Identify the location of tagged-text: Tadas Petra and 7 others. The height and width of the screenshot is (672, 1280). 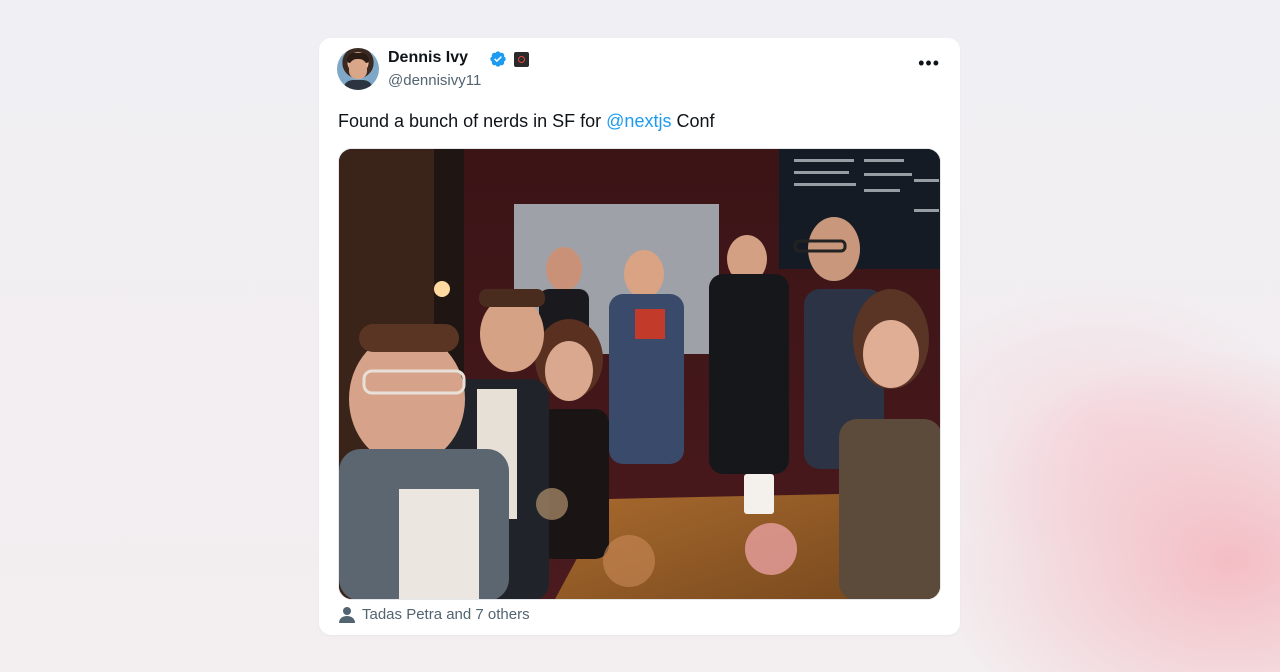
(446, 614).